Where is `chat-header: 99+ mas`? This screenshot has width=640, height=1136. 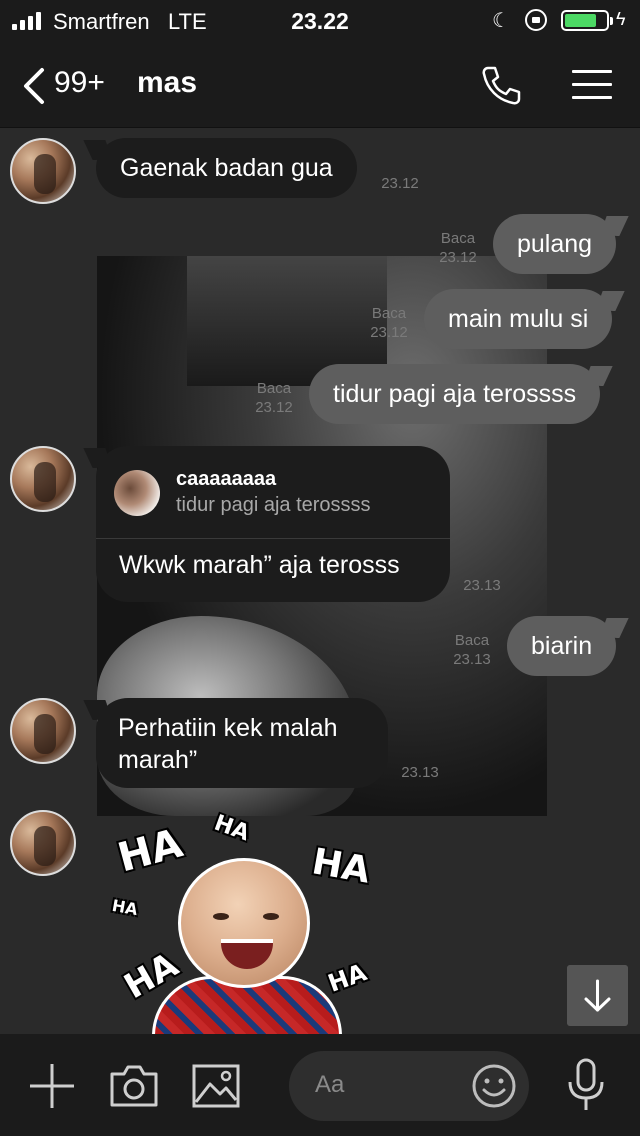
chat-header: 99+ mas is located at coordinates (320, 84).